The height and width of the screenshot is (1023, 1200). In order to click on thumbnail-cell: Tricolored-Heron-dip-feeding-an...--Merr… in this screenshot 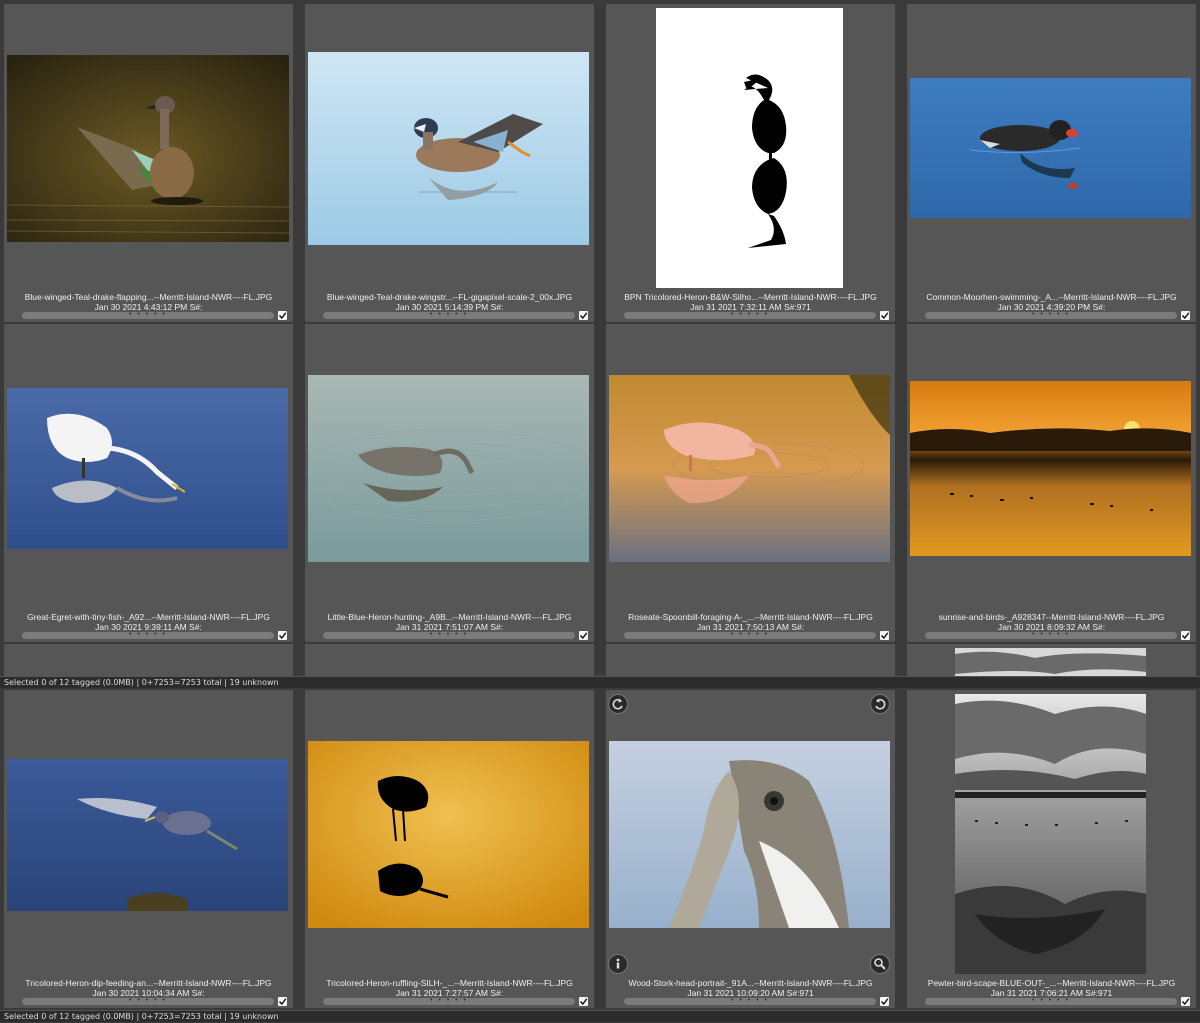, I will do `click(148, 849)`.